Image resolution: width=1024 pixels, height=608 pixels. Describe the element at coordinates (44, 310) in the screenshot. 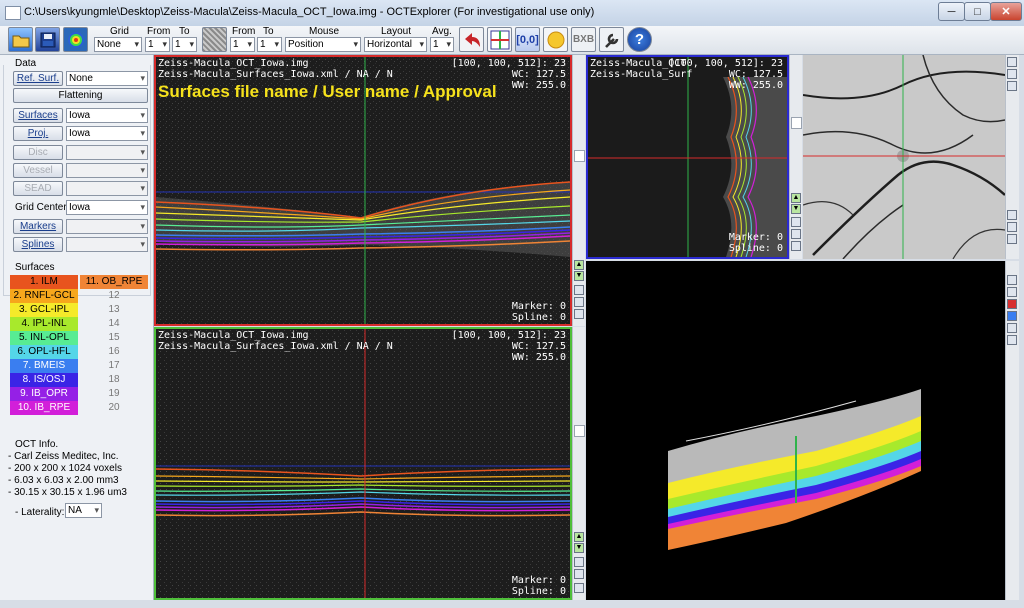

I see `surface-item: 3. GCL-IPL` at that location.